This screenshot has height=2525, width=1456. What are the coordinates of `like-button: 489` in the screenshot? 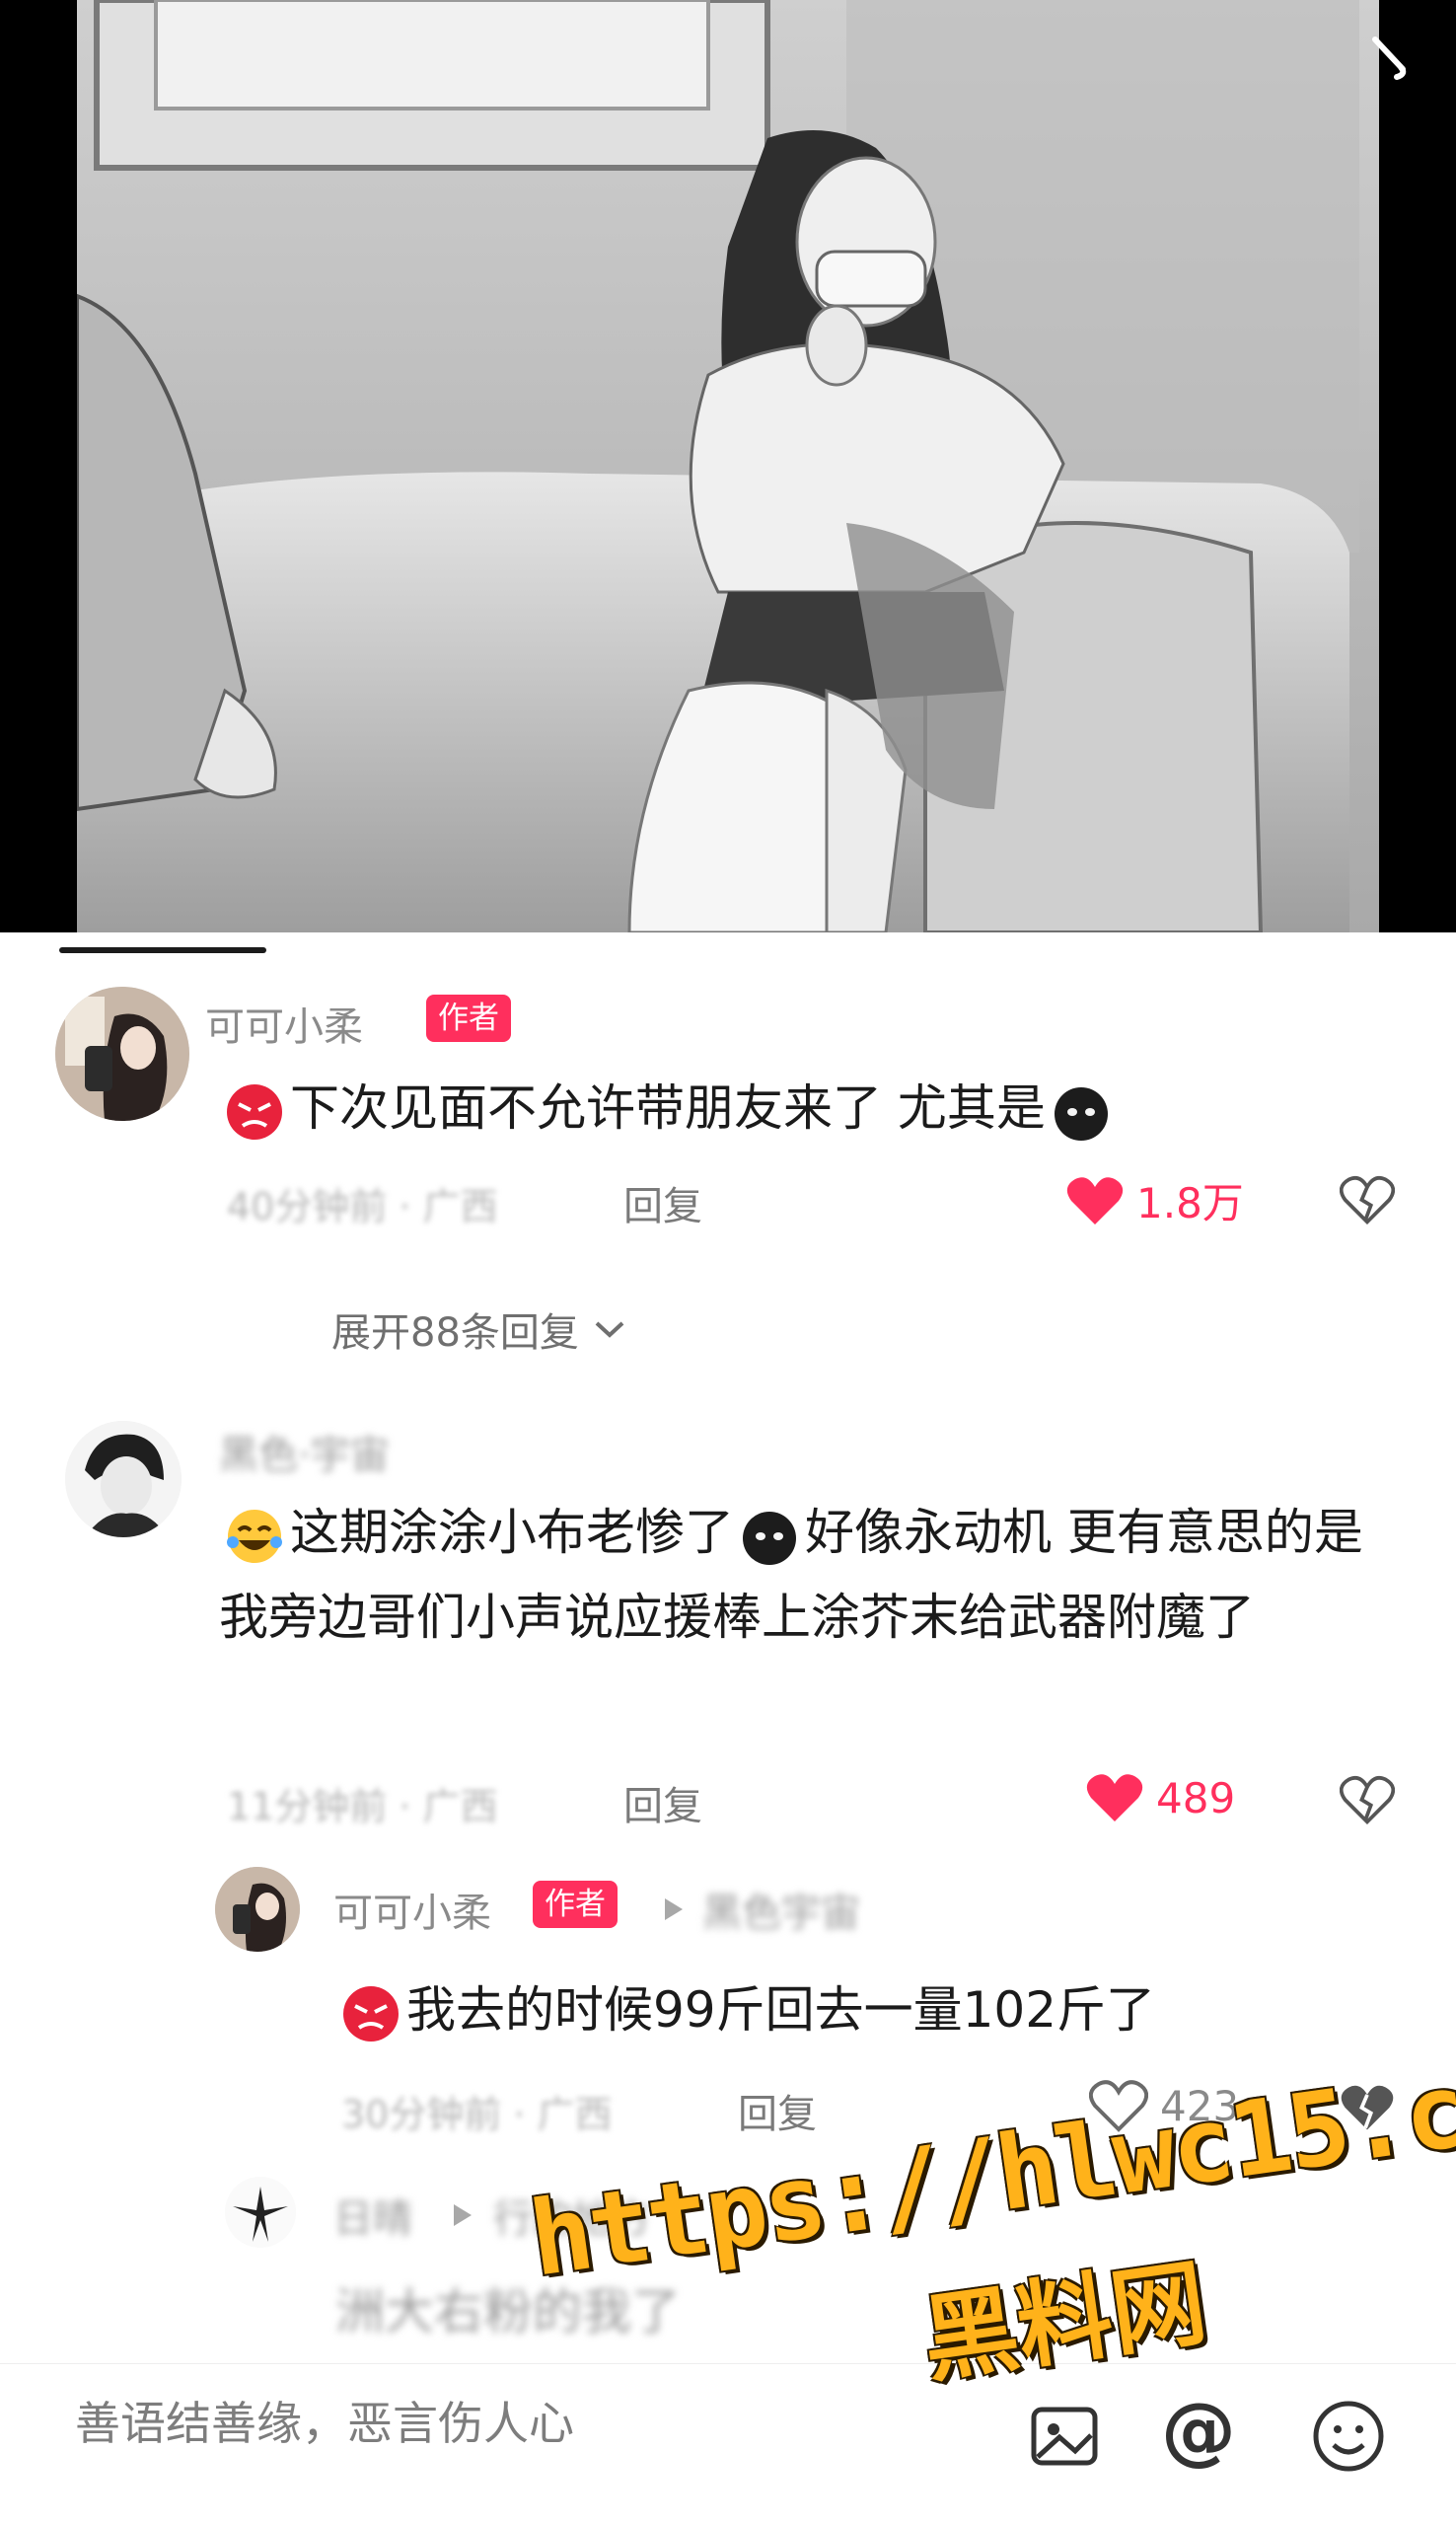 It's located at (1160, 1797).